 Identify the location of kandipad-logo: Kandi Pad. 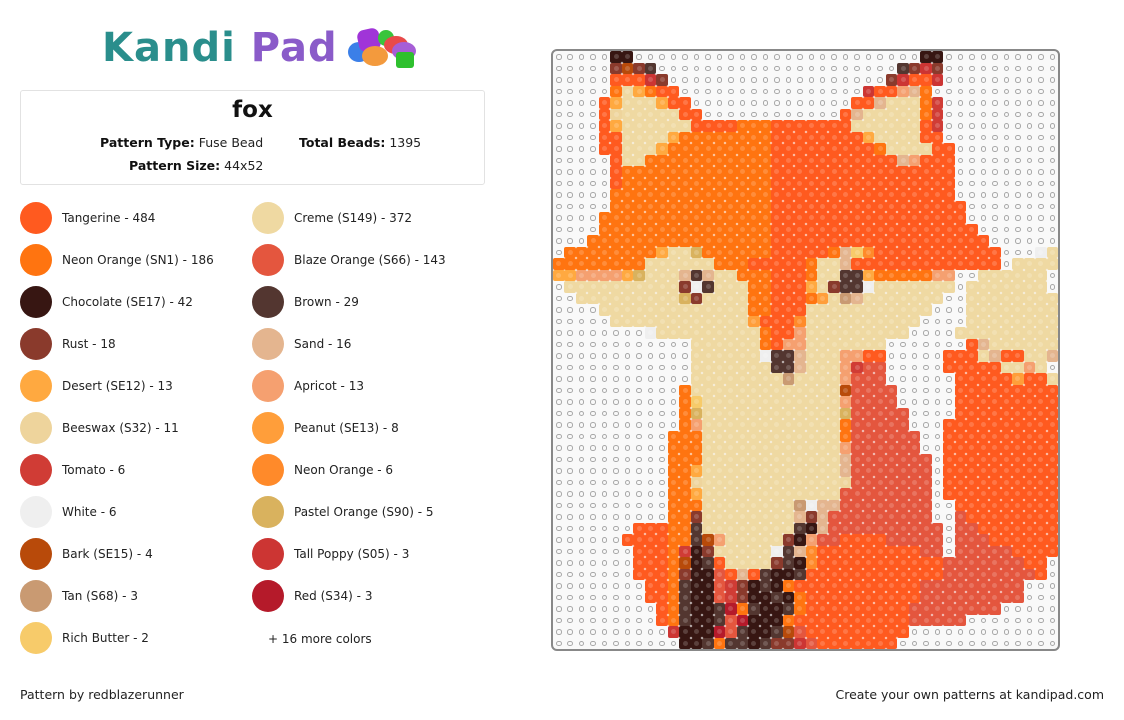
(263, 48).